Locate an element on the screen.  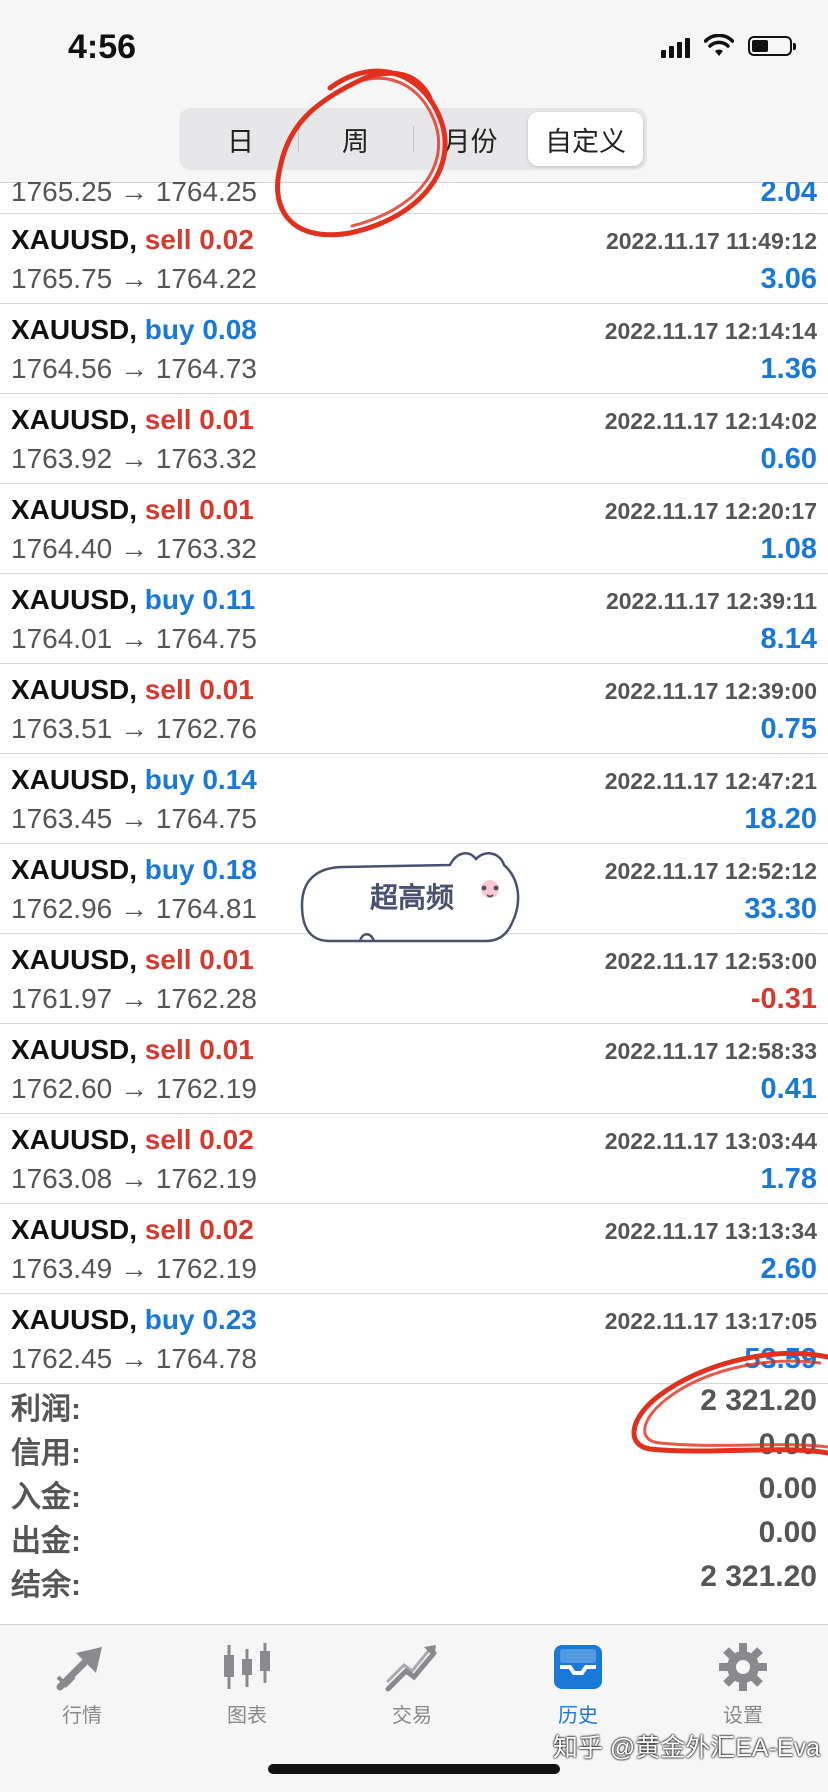
trade-prices: 1763.49 → 1762.19 is located at coordinates (134, 1268).